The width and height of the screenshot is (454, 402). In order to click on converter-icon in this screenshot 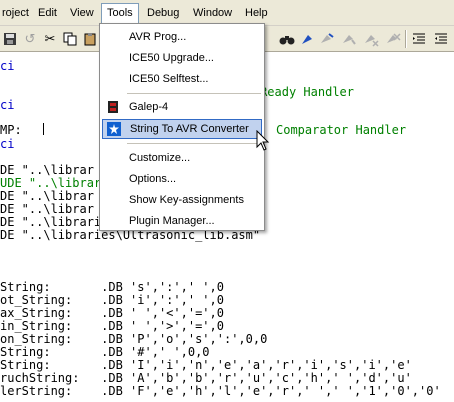, I will do `click(114, 129)`.